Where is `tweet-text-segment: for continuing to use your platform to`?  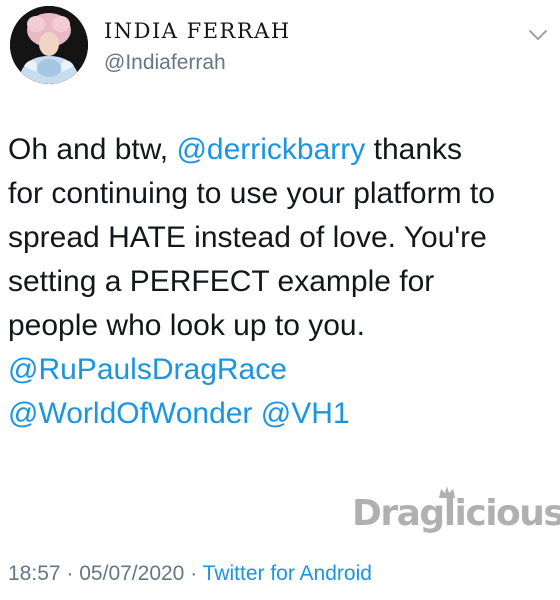
tweet-text-segment: for continuing to use your platform to is located at coordinates (251, 193).